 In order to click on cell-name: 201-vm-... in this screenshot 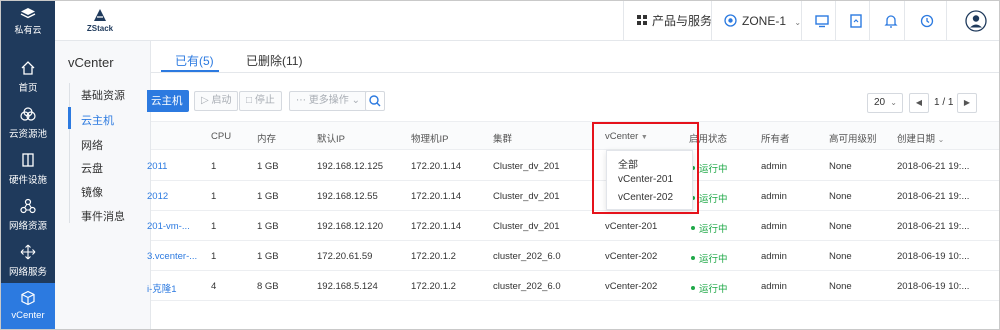, I will do `click(168, 226)`.